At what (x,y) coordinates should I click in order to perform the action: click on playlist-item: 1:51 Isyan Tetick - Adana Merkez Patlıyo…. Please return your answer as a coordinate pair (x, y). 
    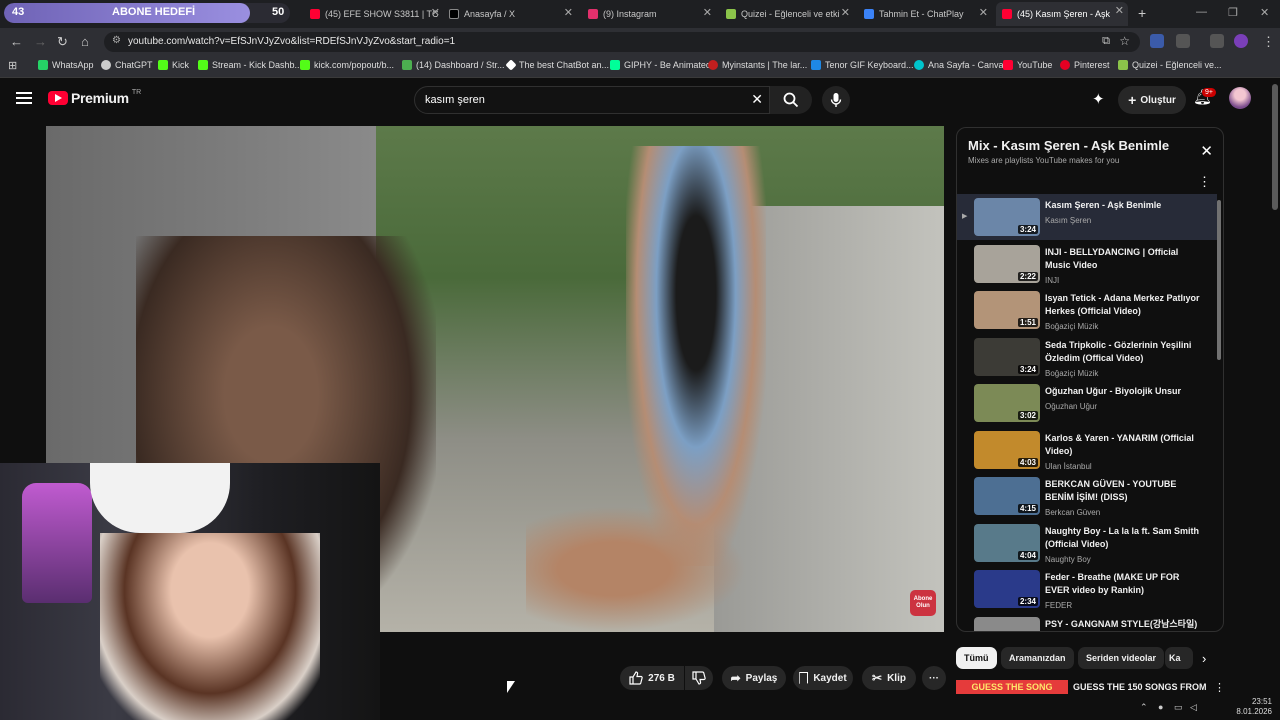
    Looking at the image, I should click on (1087, 310).